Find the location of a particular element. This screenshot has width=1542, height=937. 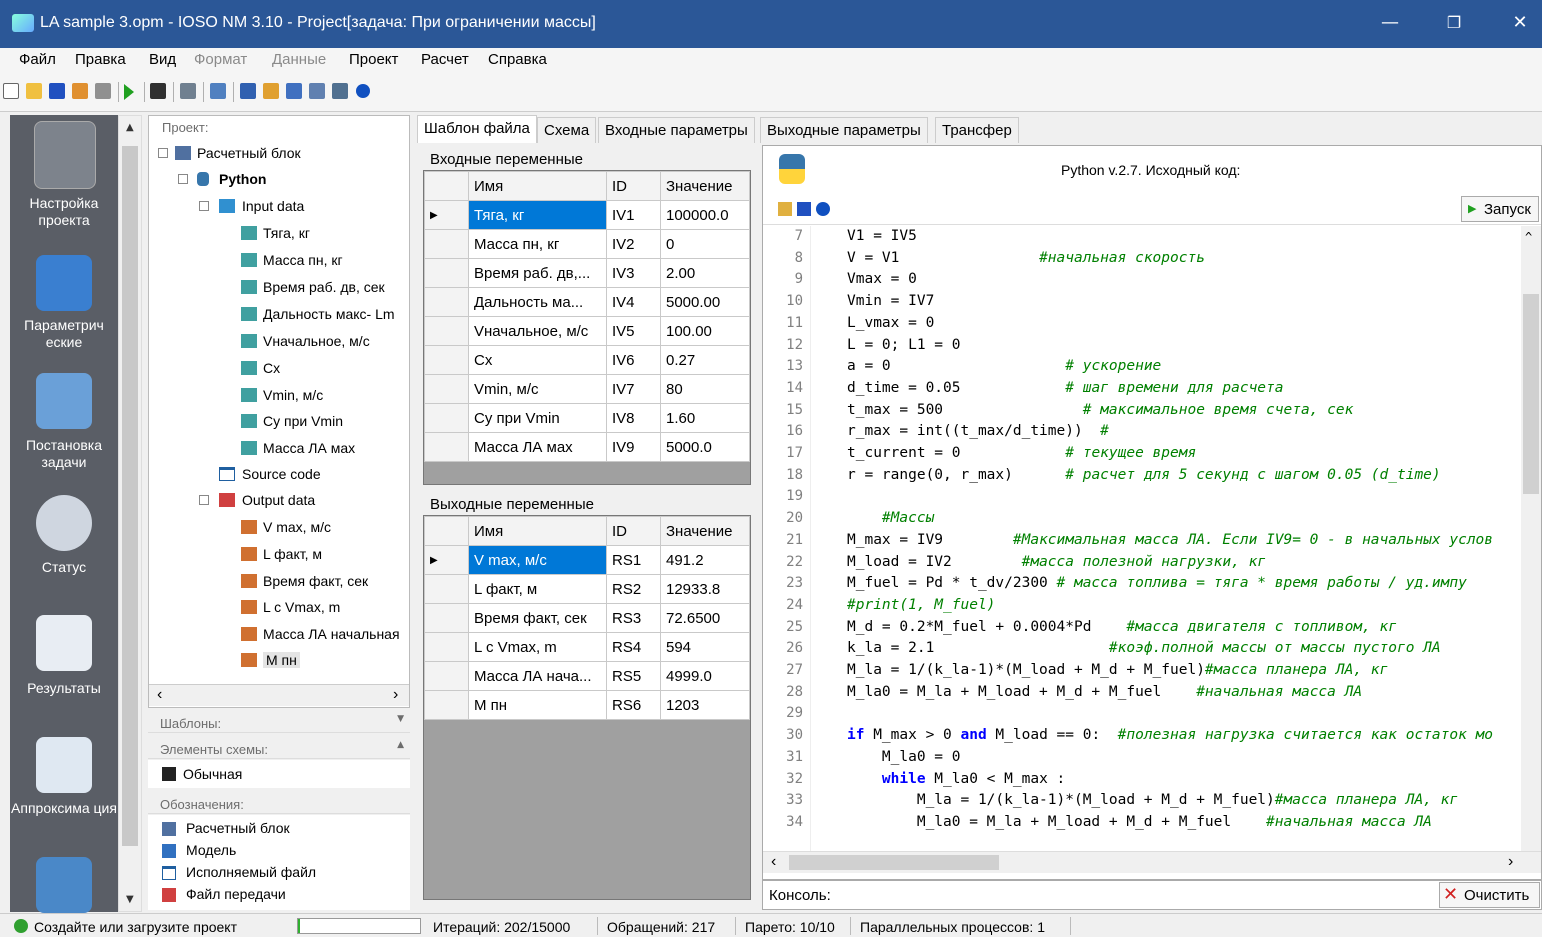

table-row: ▶ Тяга, кг IV1 100000.0 is located at coordinates (587, 215).